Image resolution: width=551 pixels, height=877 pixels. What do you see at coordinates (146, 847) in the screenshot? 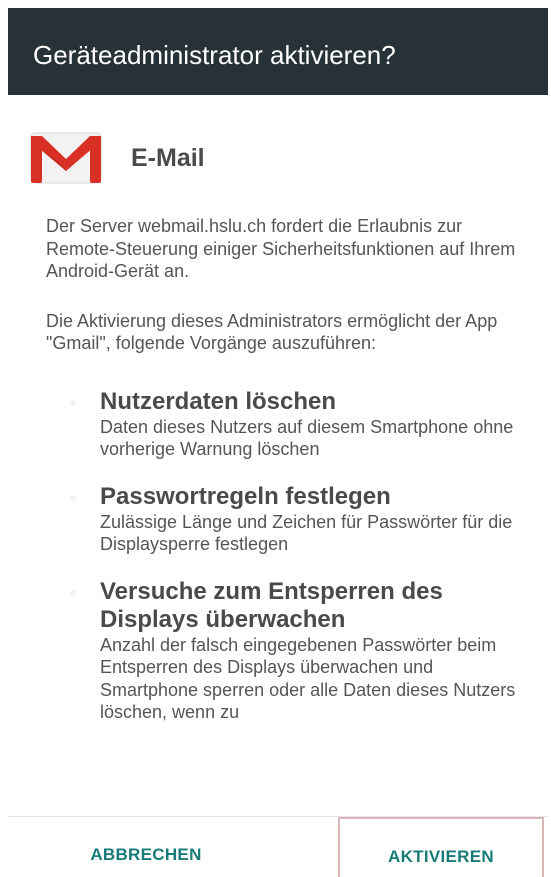
I see `cancel-button: ABBRECHEN` at bounding box center [146, 847].